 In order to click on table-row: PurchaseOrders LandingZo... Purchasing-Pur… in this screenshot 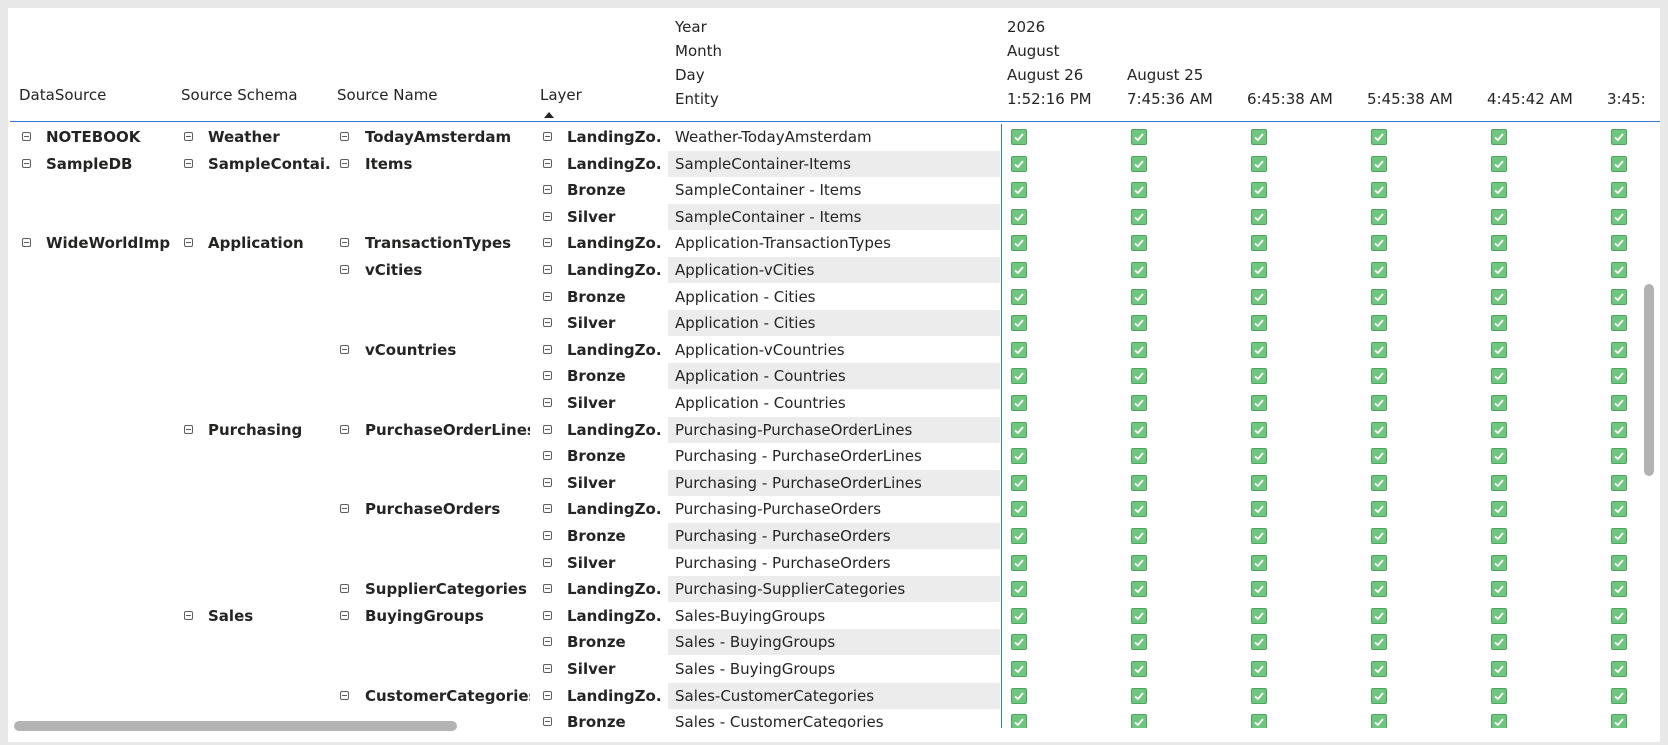, I will do `click(829, 509)`.